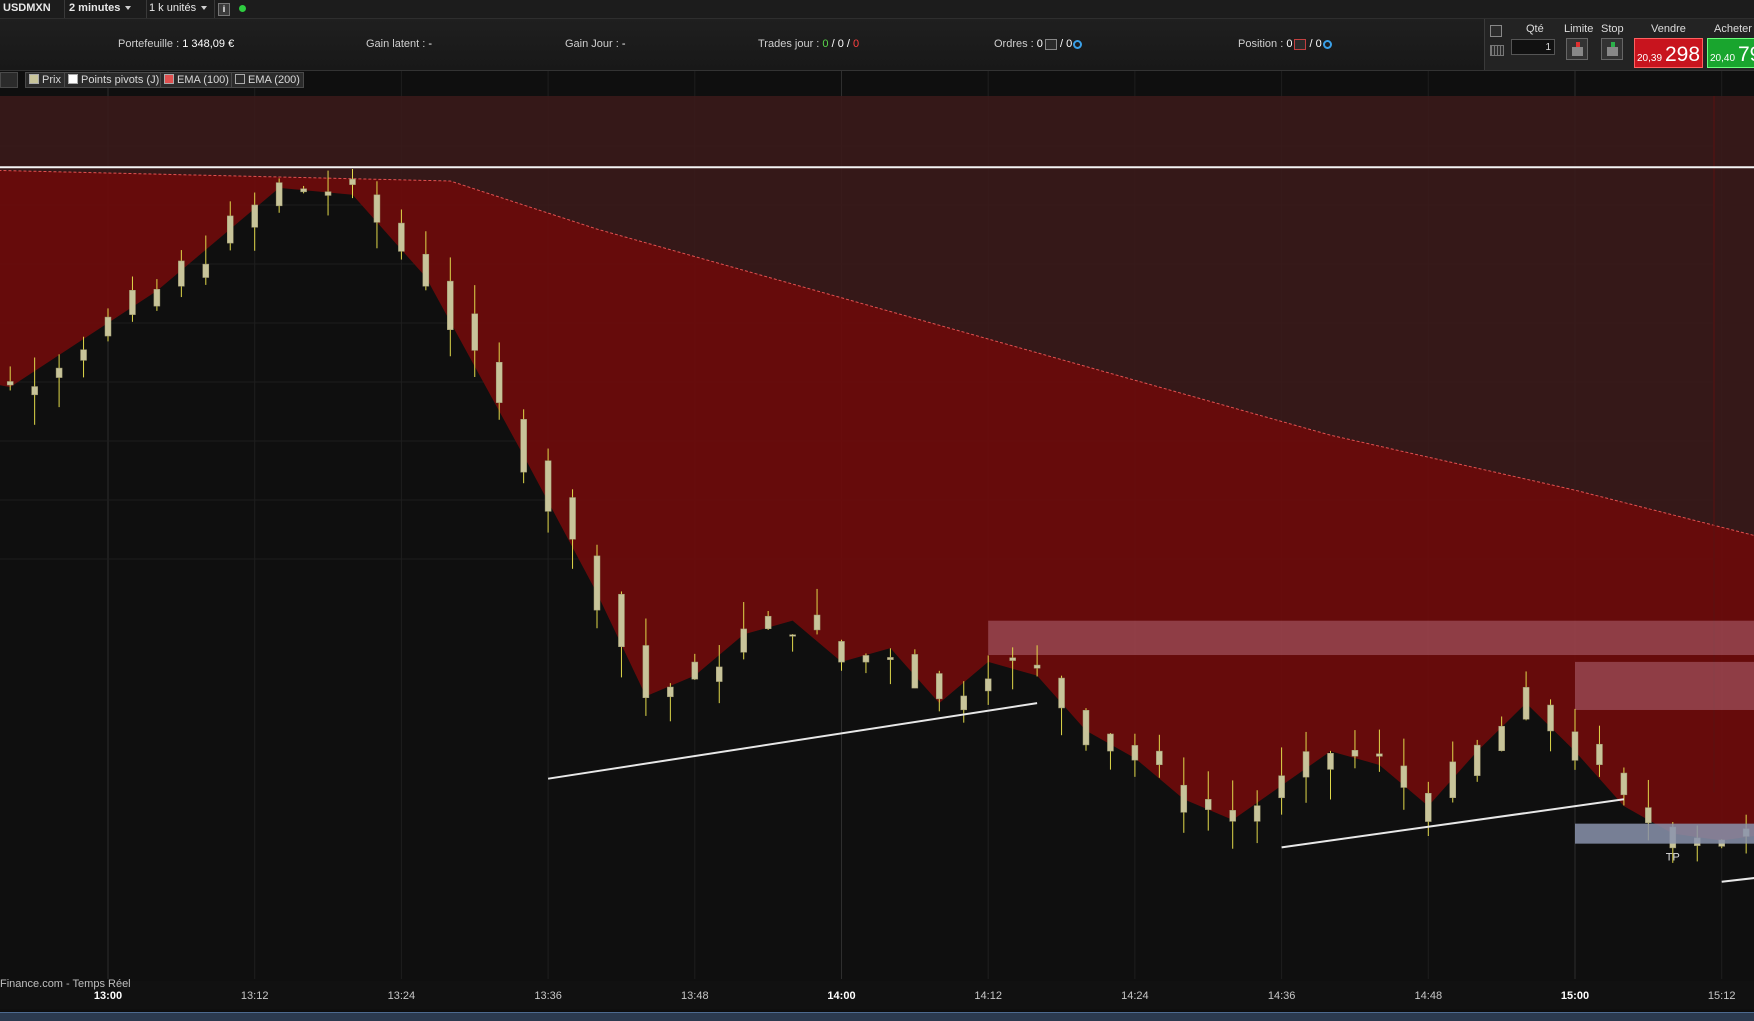  Describe the element at coordinates (396, 44) in the screenshot. I see `unrealized-label: Gain latent :` at that location.